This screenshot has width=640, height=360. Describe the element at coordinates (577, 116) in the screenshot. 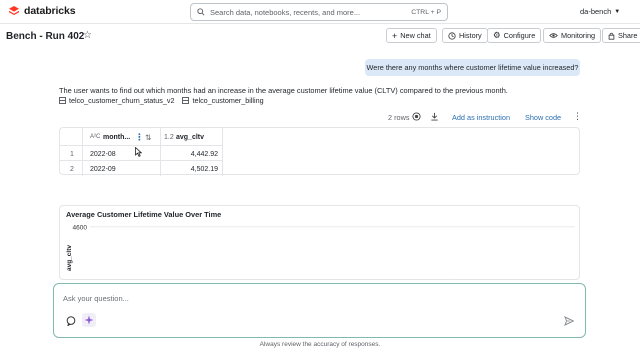

I see `more-options-icon: ⋮` at that location.